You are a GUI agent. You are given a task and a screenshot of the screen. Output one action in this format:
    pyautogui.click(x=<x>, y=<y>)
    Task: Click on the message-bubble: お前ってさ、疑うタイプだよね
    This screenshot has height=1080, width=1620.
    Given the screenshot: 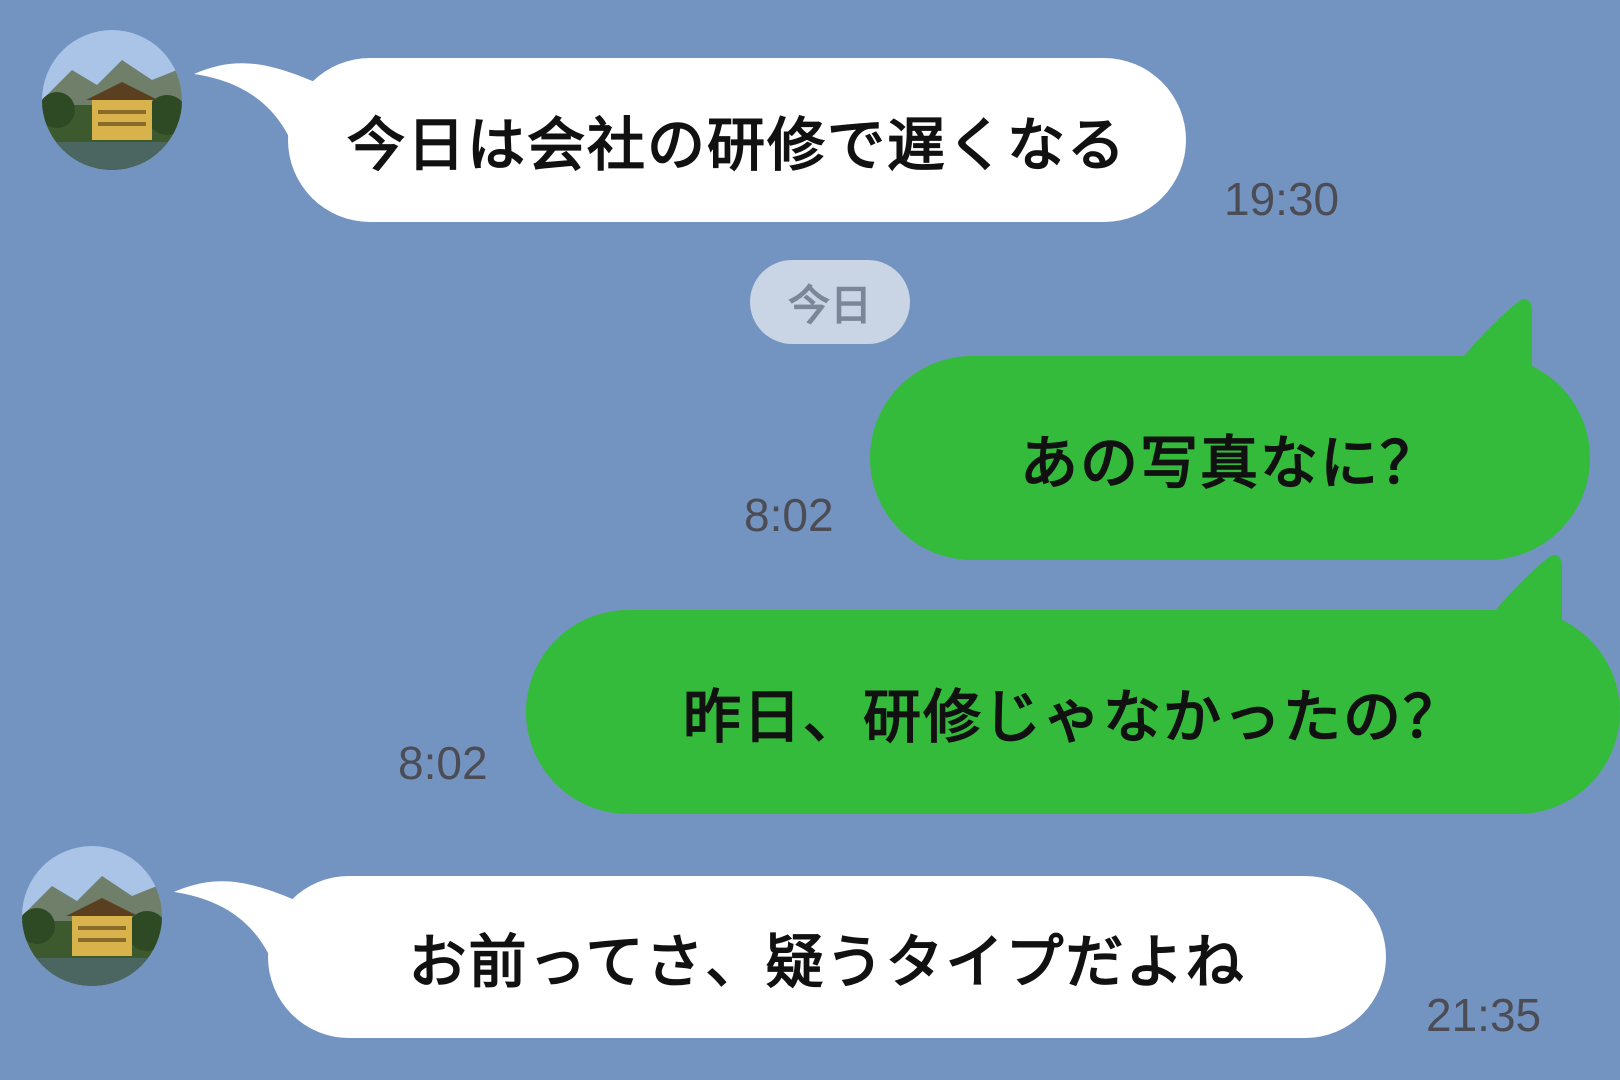 What is the action you would take?
    pyautogui.click(x=827, y=957)
    